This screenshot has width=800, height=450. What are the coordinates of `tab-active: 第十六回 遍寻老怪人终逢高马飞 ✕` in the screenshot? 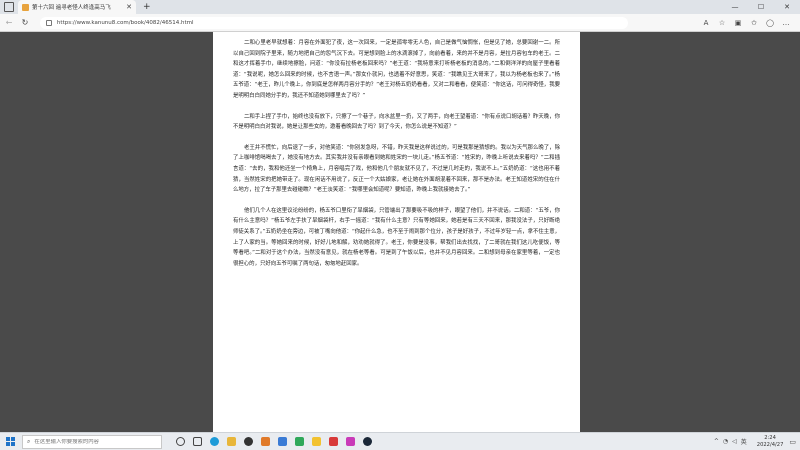 It's located at (77, 7).